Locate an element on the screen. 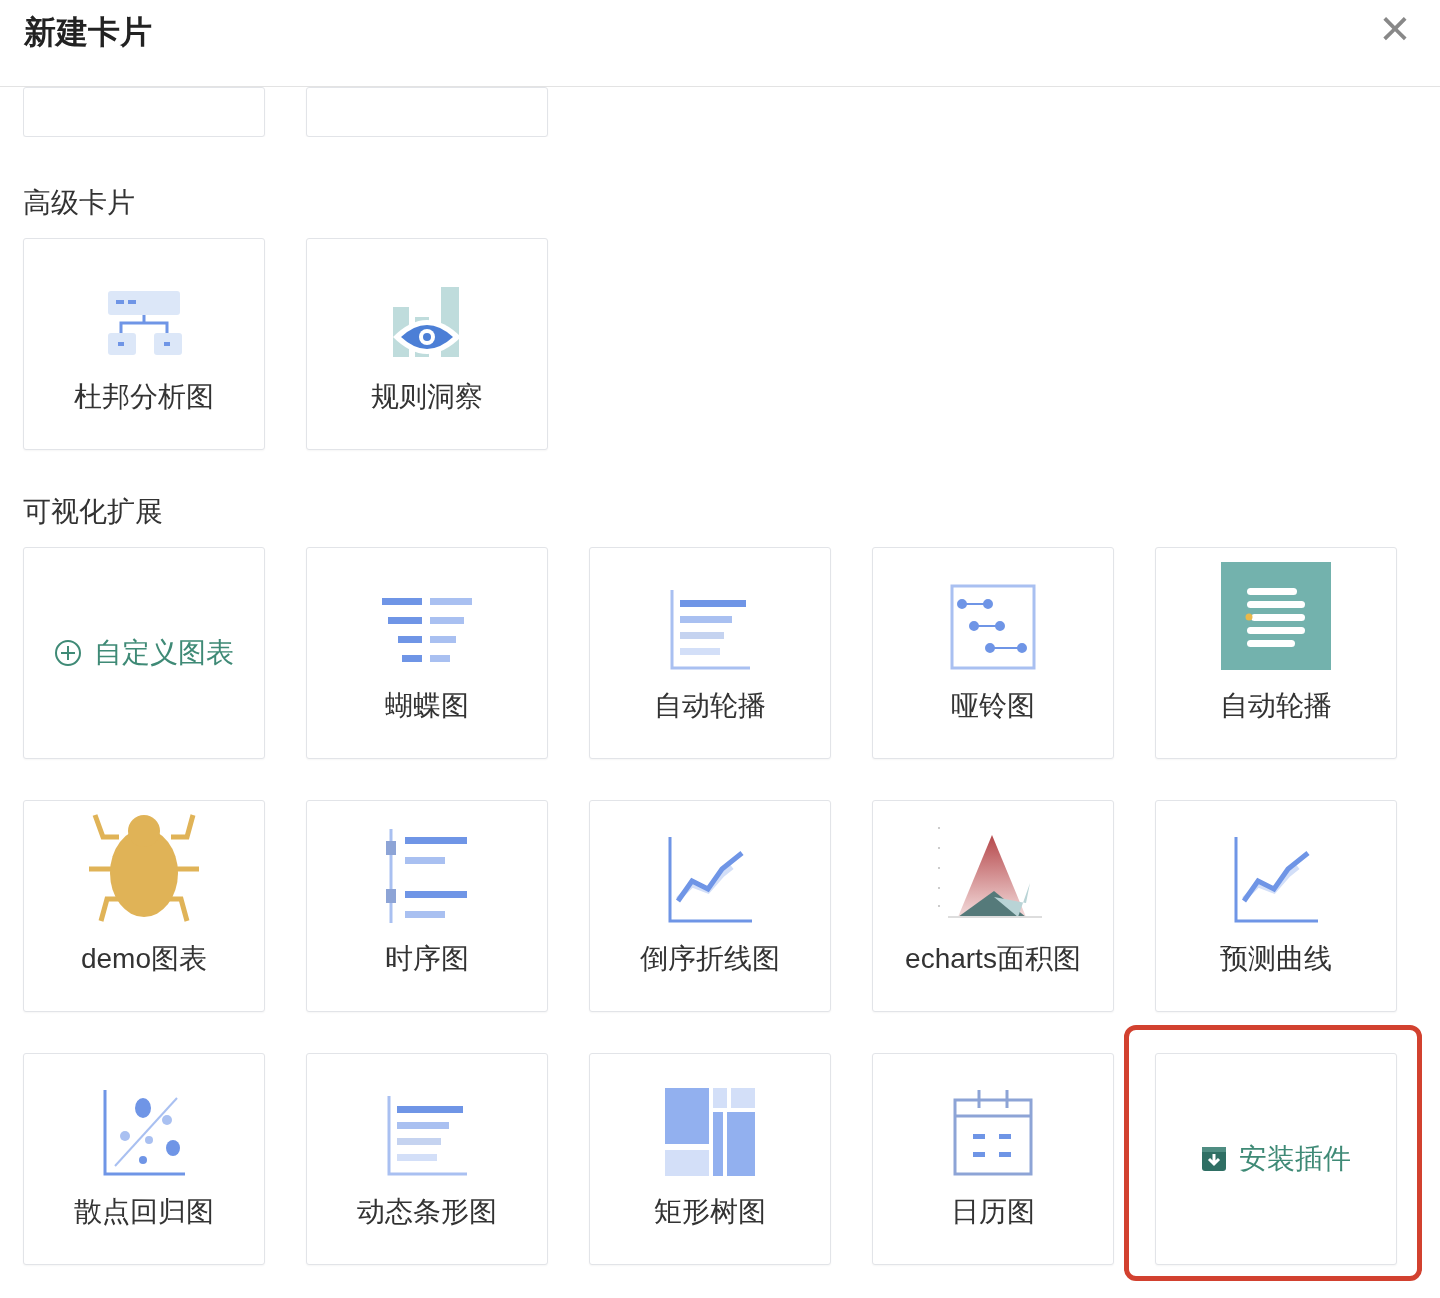  card-label: 矩形树图 is located at coordinates (710, 1212).